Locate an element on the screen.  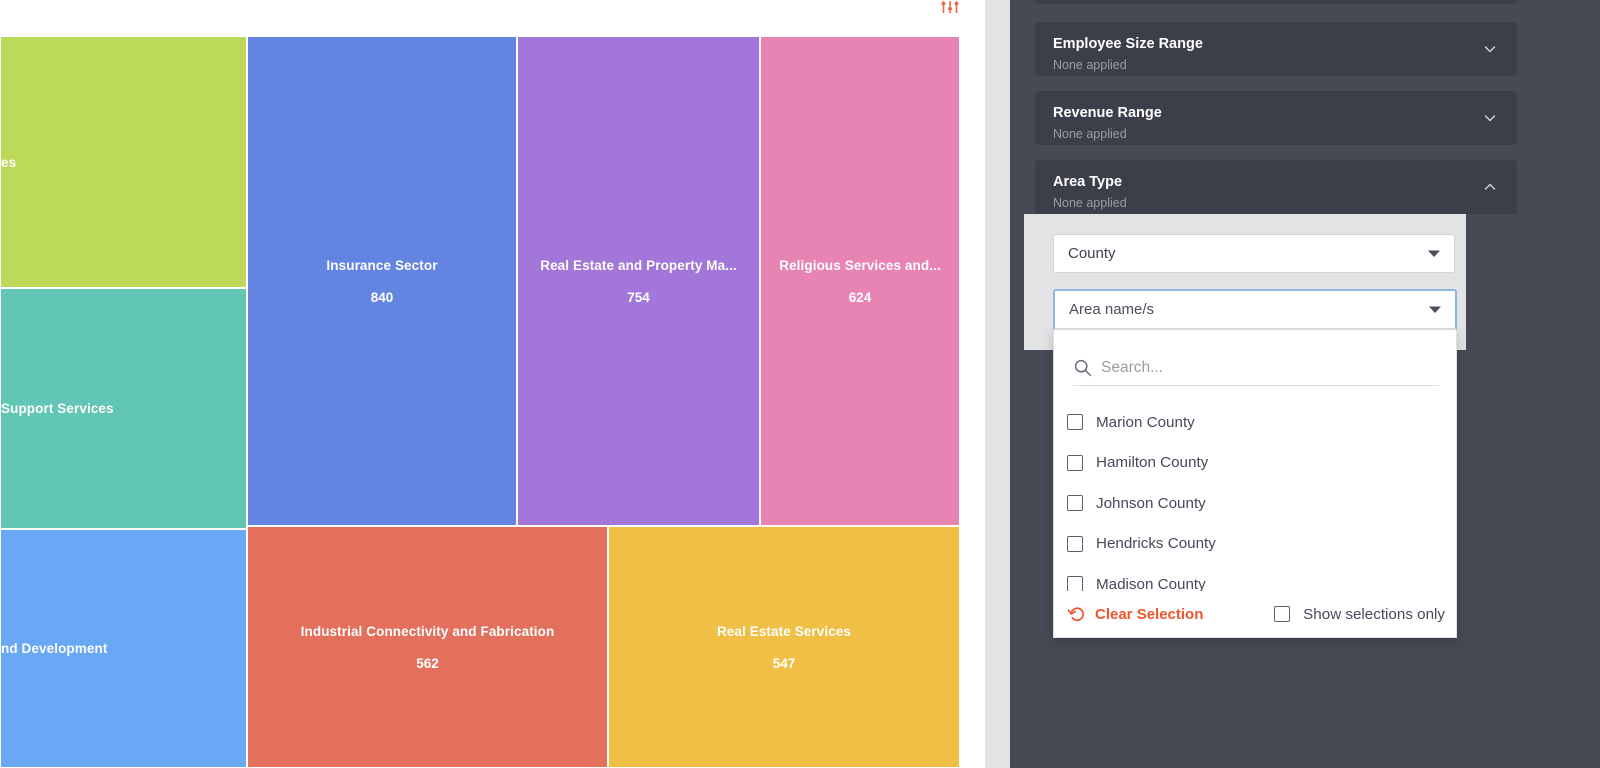
treemap-tile-label: Real Estate Services is located at coordinates (784, 631).